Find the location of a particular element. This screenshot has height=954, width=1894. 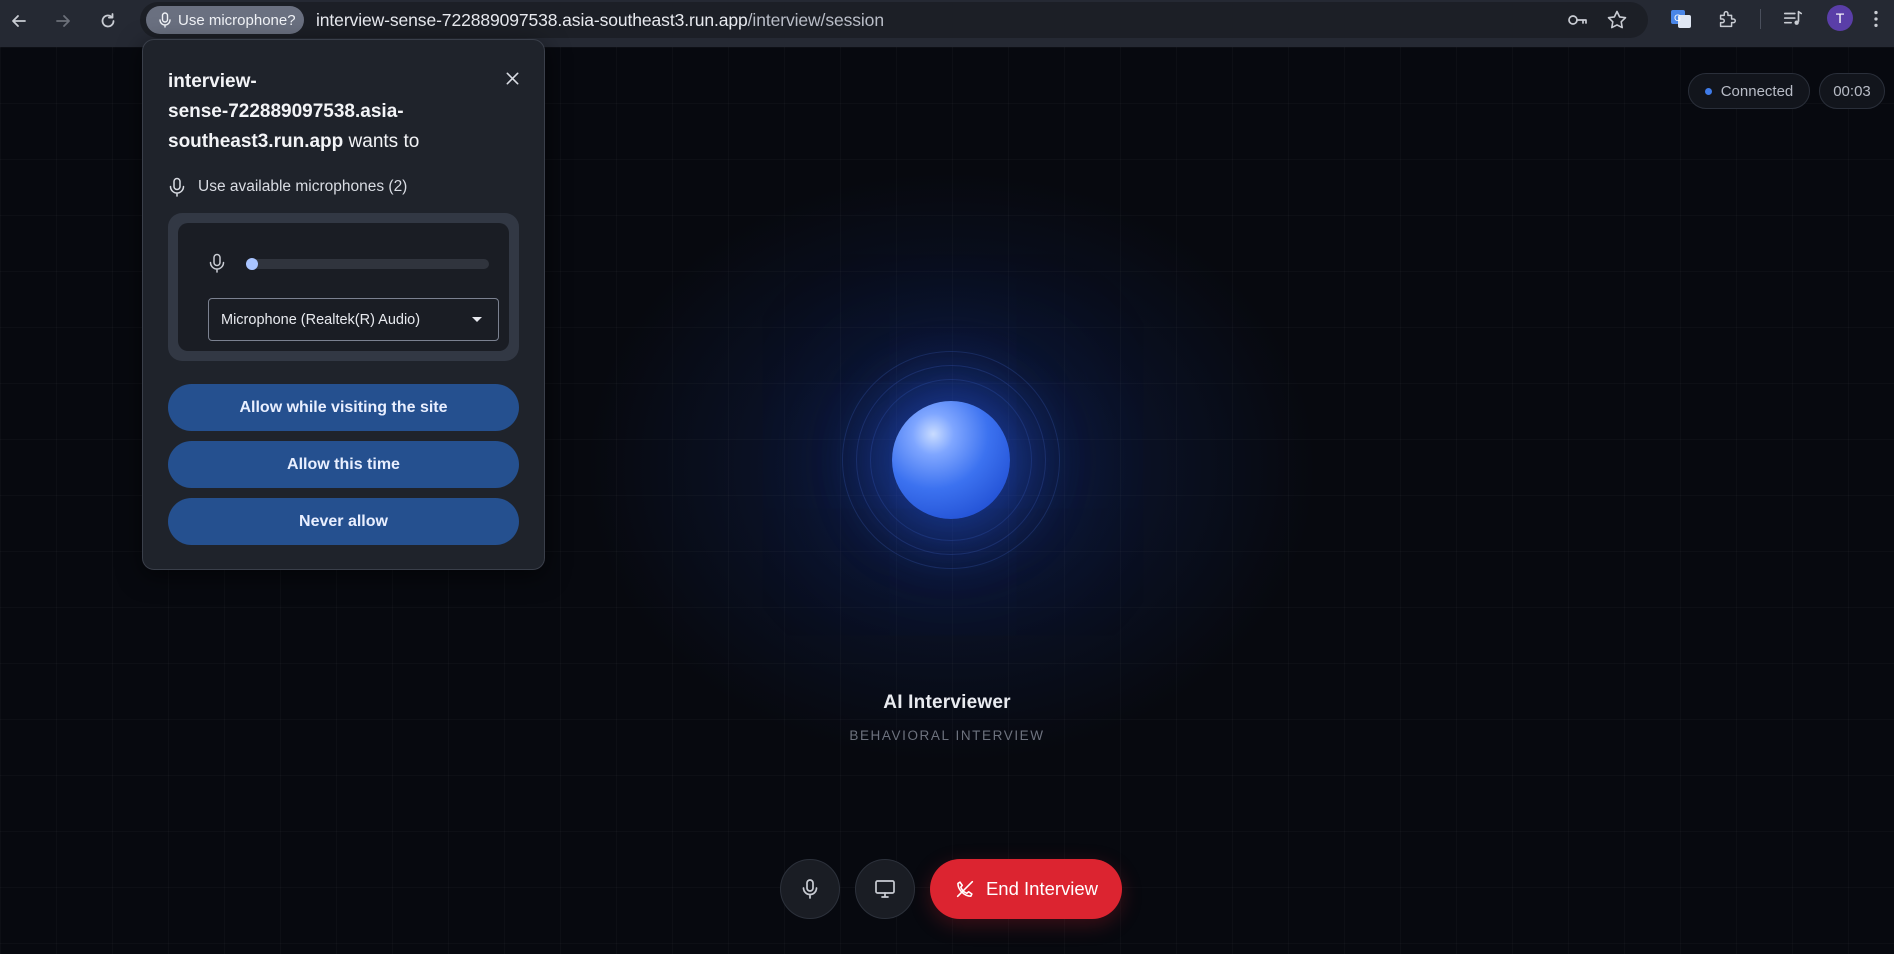

mic-toggle-button is located at coordinates (810, 889).